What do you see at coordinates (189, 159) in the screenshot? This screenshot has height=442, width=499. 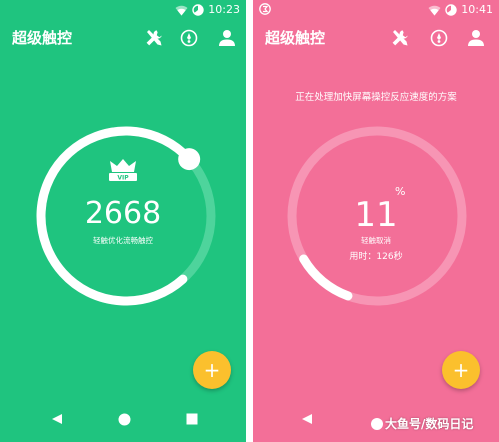 I see `ring-handle` at bounding box center [189, 159].